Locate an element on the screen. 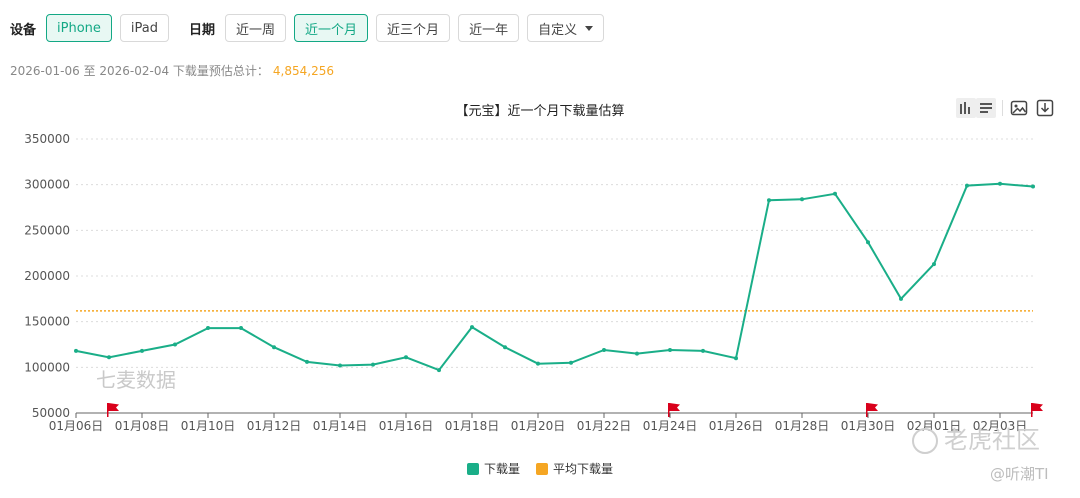 This screenshot has height=498, width=1080. y-tick-label: 350000 is located at coordinates (47, 139).